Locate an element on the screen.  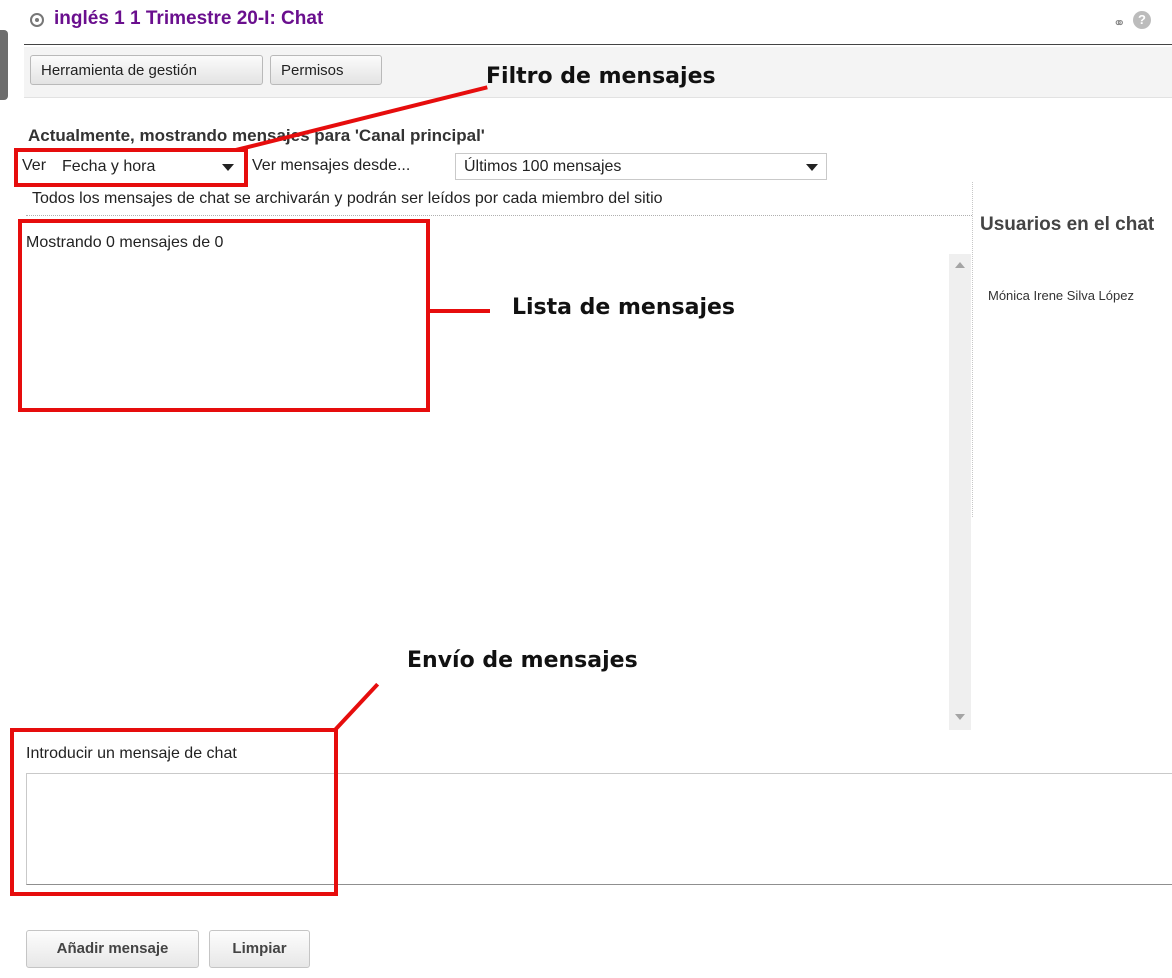
list-annotation: Lista de mensajes is located at coordinates (624, 307).